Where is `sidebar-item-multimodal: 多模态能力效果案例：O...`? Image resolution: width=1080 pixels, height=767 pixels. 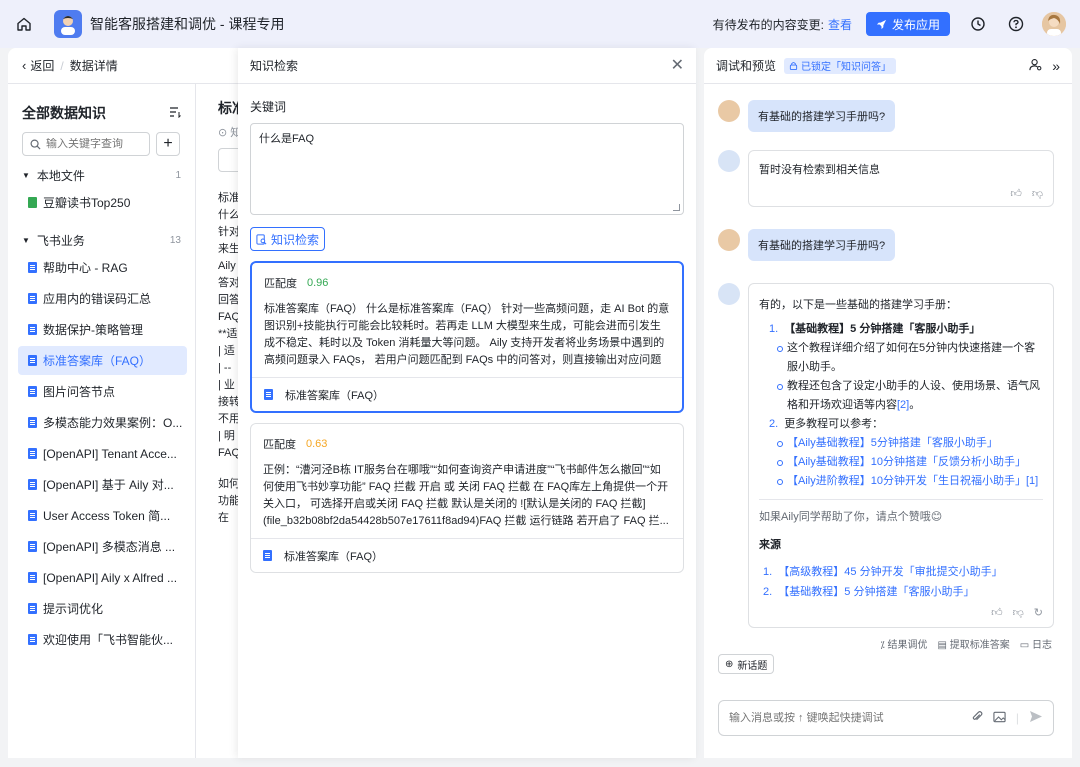 sidebar-item-multimodal: 多模态能力效果案例：O... is located at coordinates (102, 422).